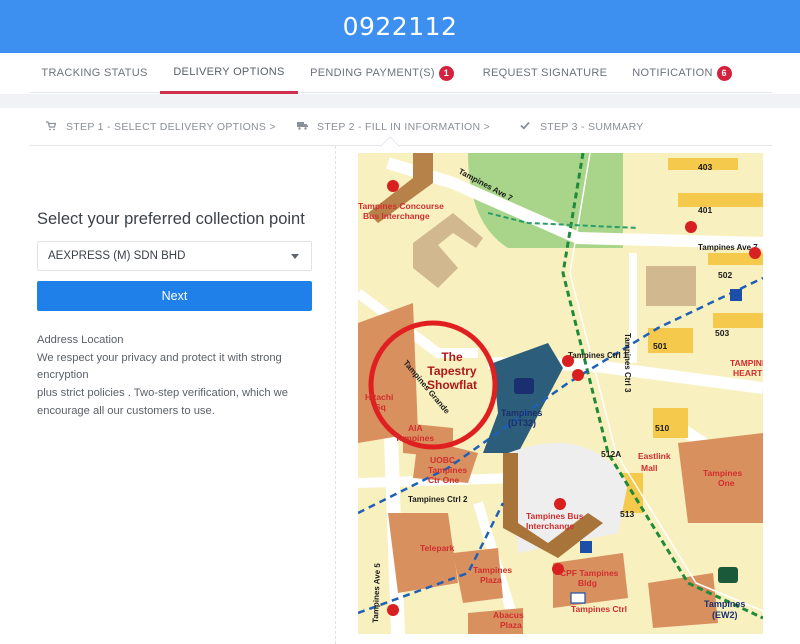 The image size is (800, 644). What do you see at coordinates (117, 256) in the screenshot?
I see `selected-option: AEXPRESS (M) SDN BHD` at bounding box center [117, 256].